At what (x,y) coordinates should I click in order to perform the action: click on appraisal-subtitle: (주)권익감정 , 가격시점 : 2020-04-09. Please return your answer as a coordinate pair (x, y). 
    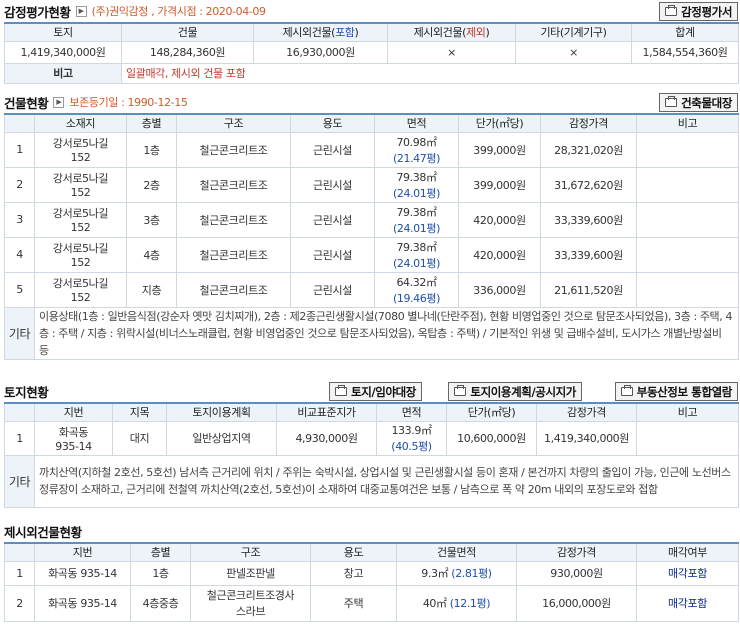
    Looking at the image, I should click on (178, 11).